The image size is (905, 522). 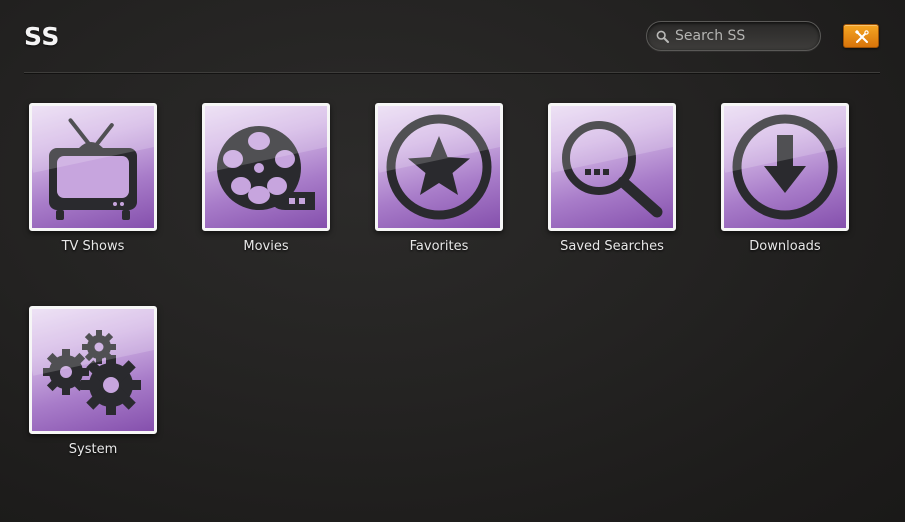 I want to click on tv-icon, so click(x=93, y=169).